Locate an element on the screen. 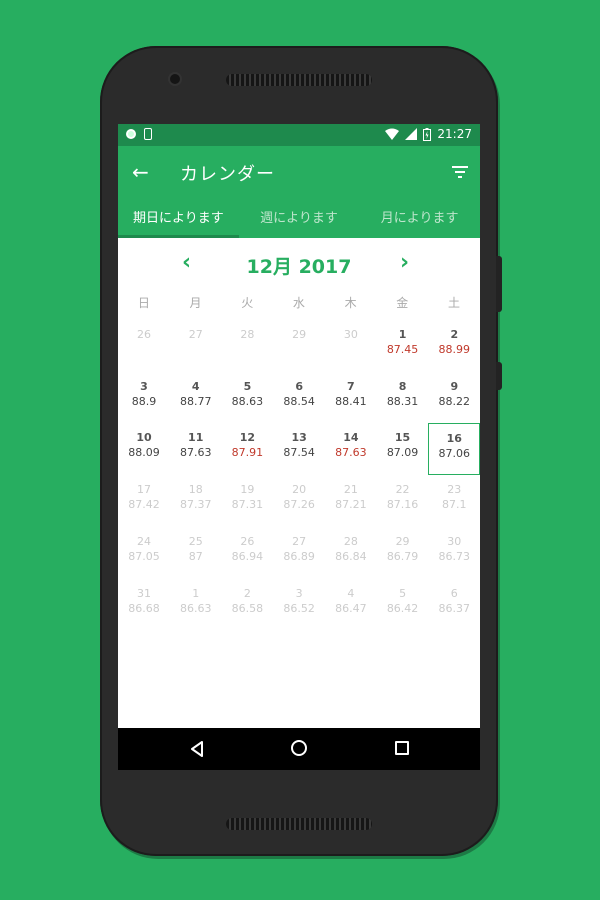 The width and height of the screenshot is (600, 900). day-value: 88.41 is located at coordinates (351, 401).